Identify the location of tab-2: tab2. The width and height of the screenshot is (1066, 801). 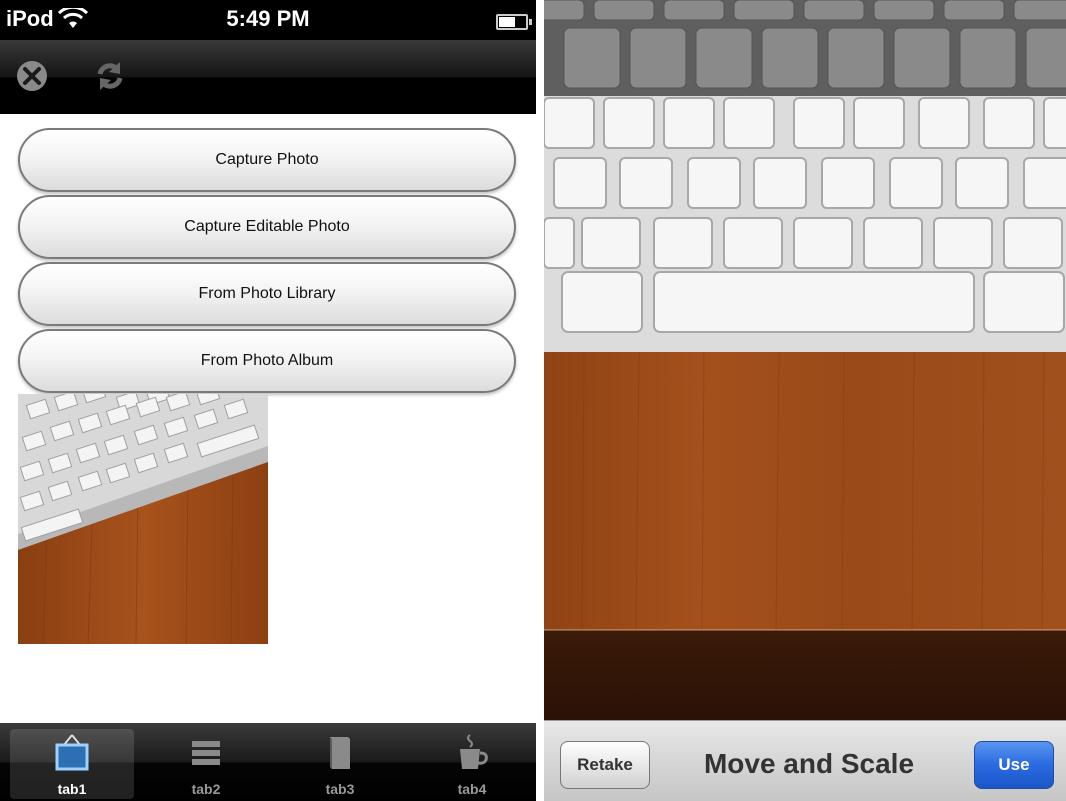
(206, 764).